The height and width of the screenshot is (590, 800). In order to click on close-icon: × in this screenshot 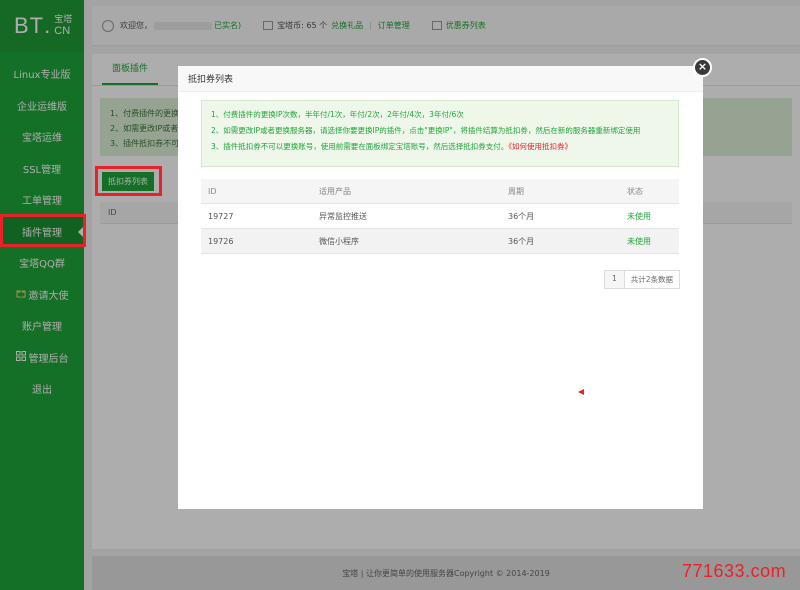, I will do `click(702, 67)`.